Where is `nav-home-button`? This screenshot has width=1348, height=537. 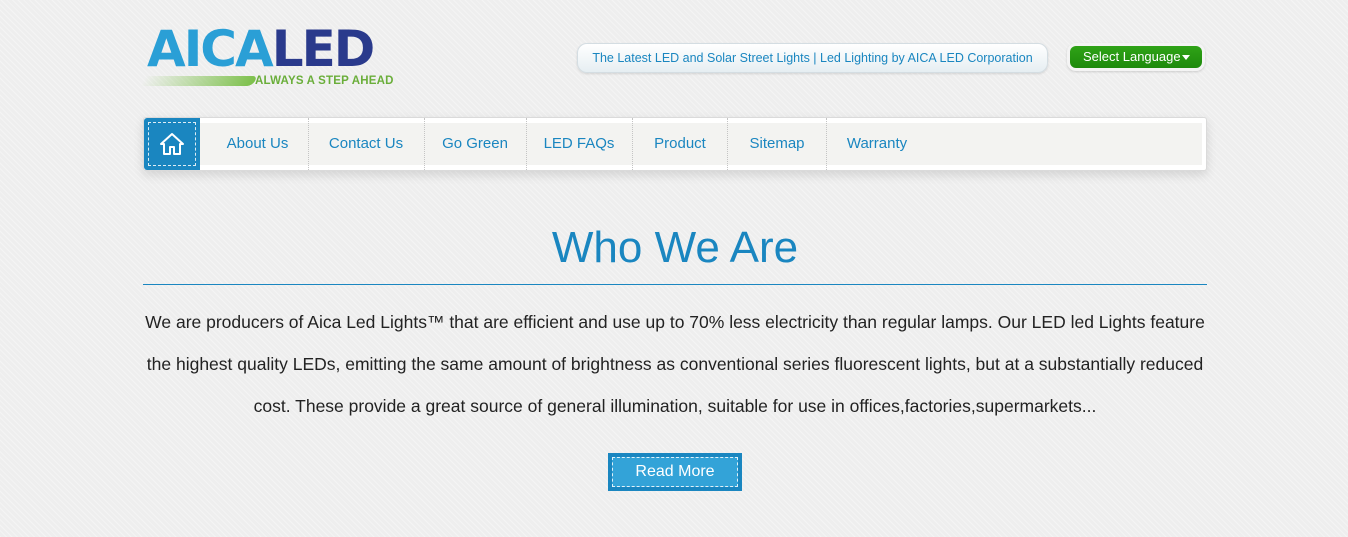 nav-home-button is located at coordinates (172, 144).